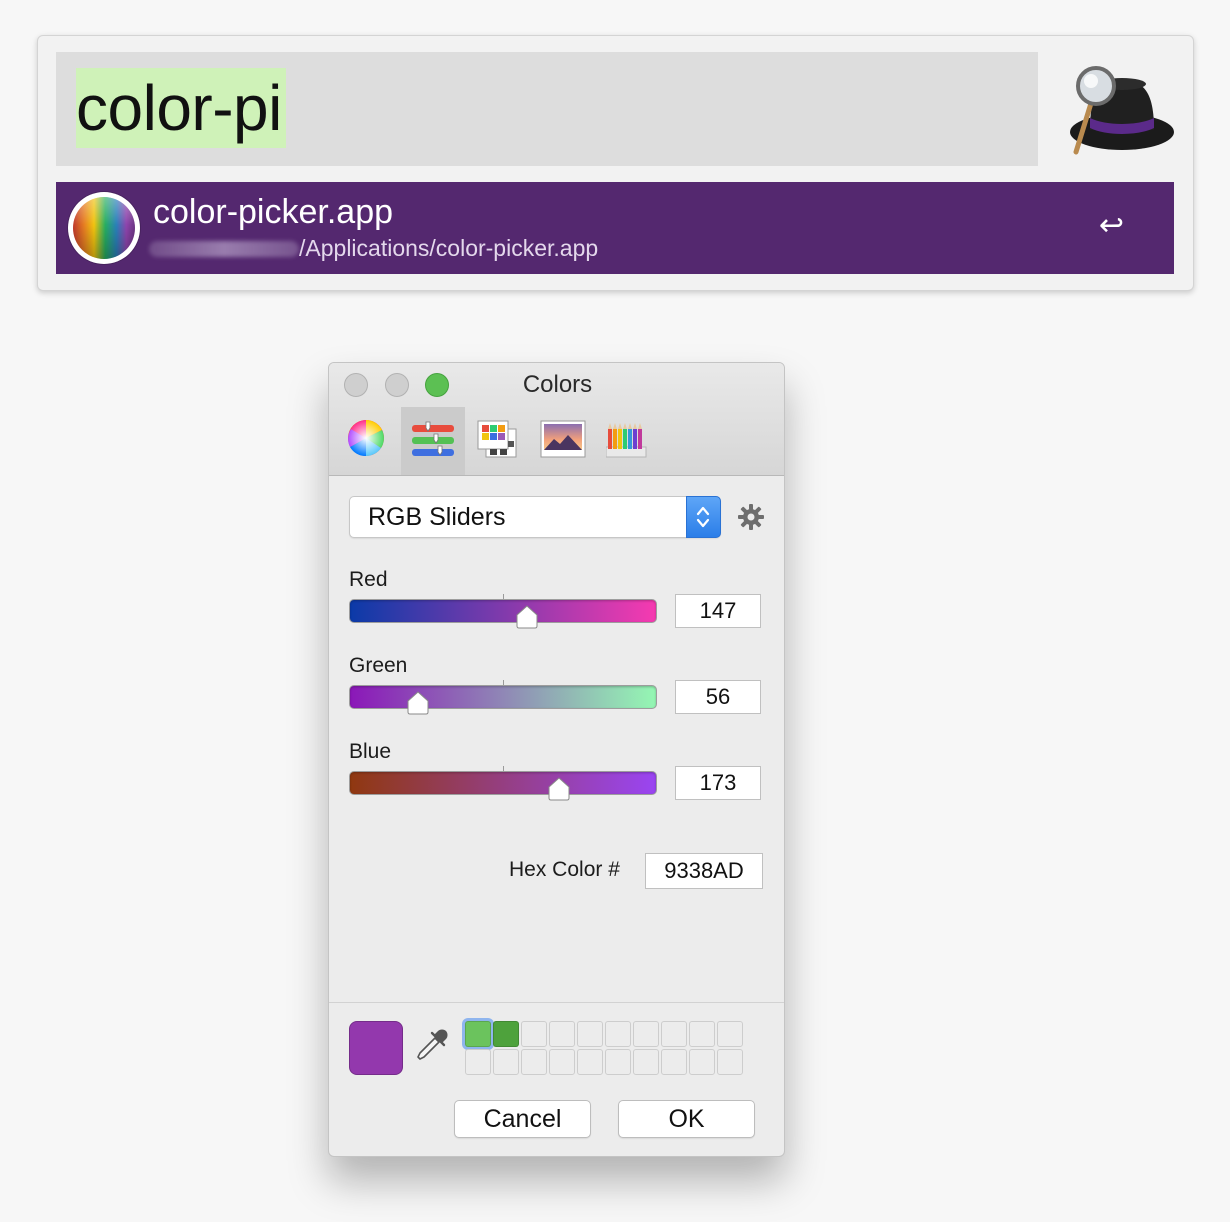 The image size is (1230, 1222). I want to click on tab-pencils, so click(627, 441).